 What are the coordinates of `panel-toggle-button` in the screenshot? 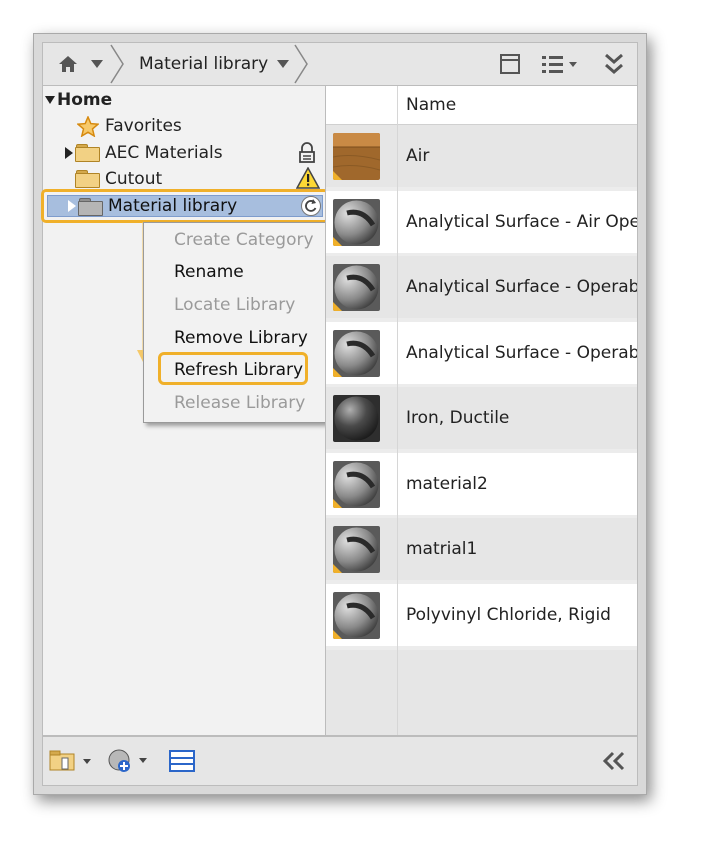 It's located at (182, 763).